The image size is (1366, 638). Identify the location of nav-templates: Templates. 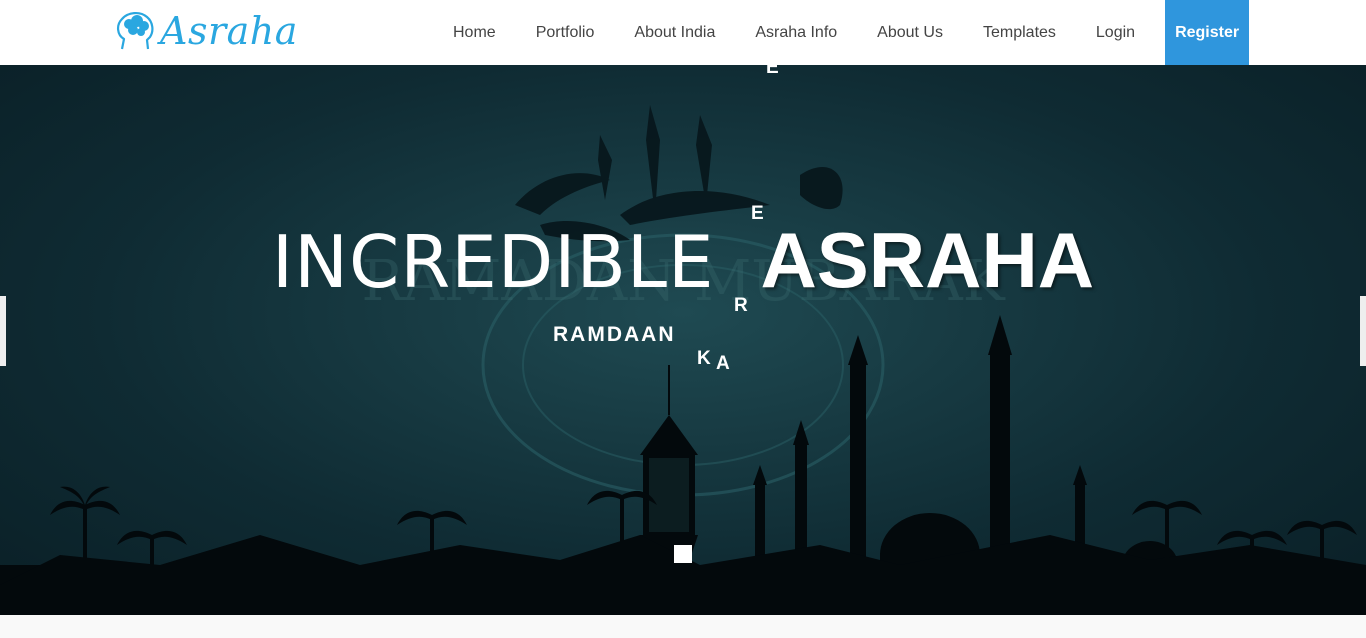
(1019, 32).